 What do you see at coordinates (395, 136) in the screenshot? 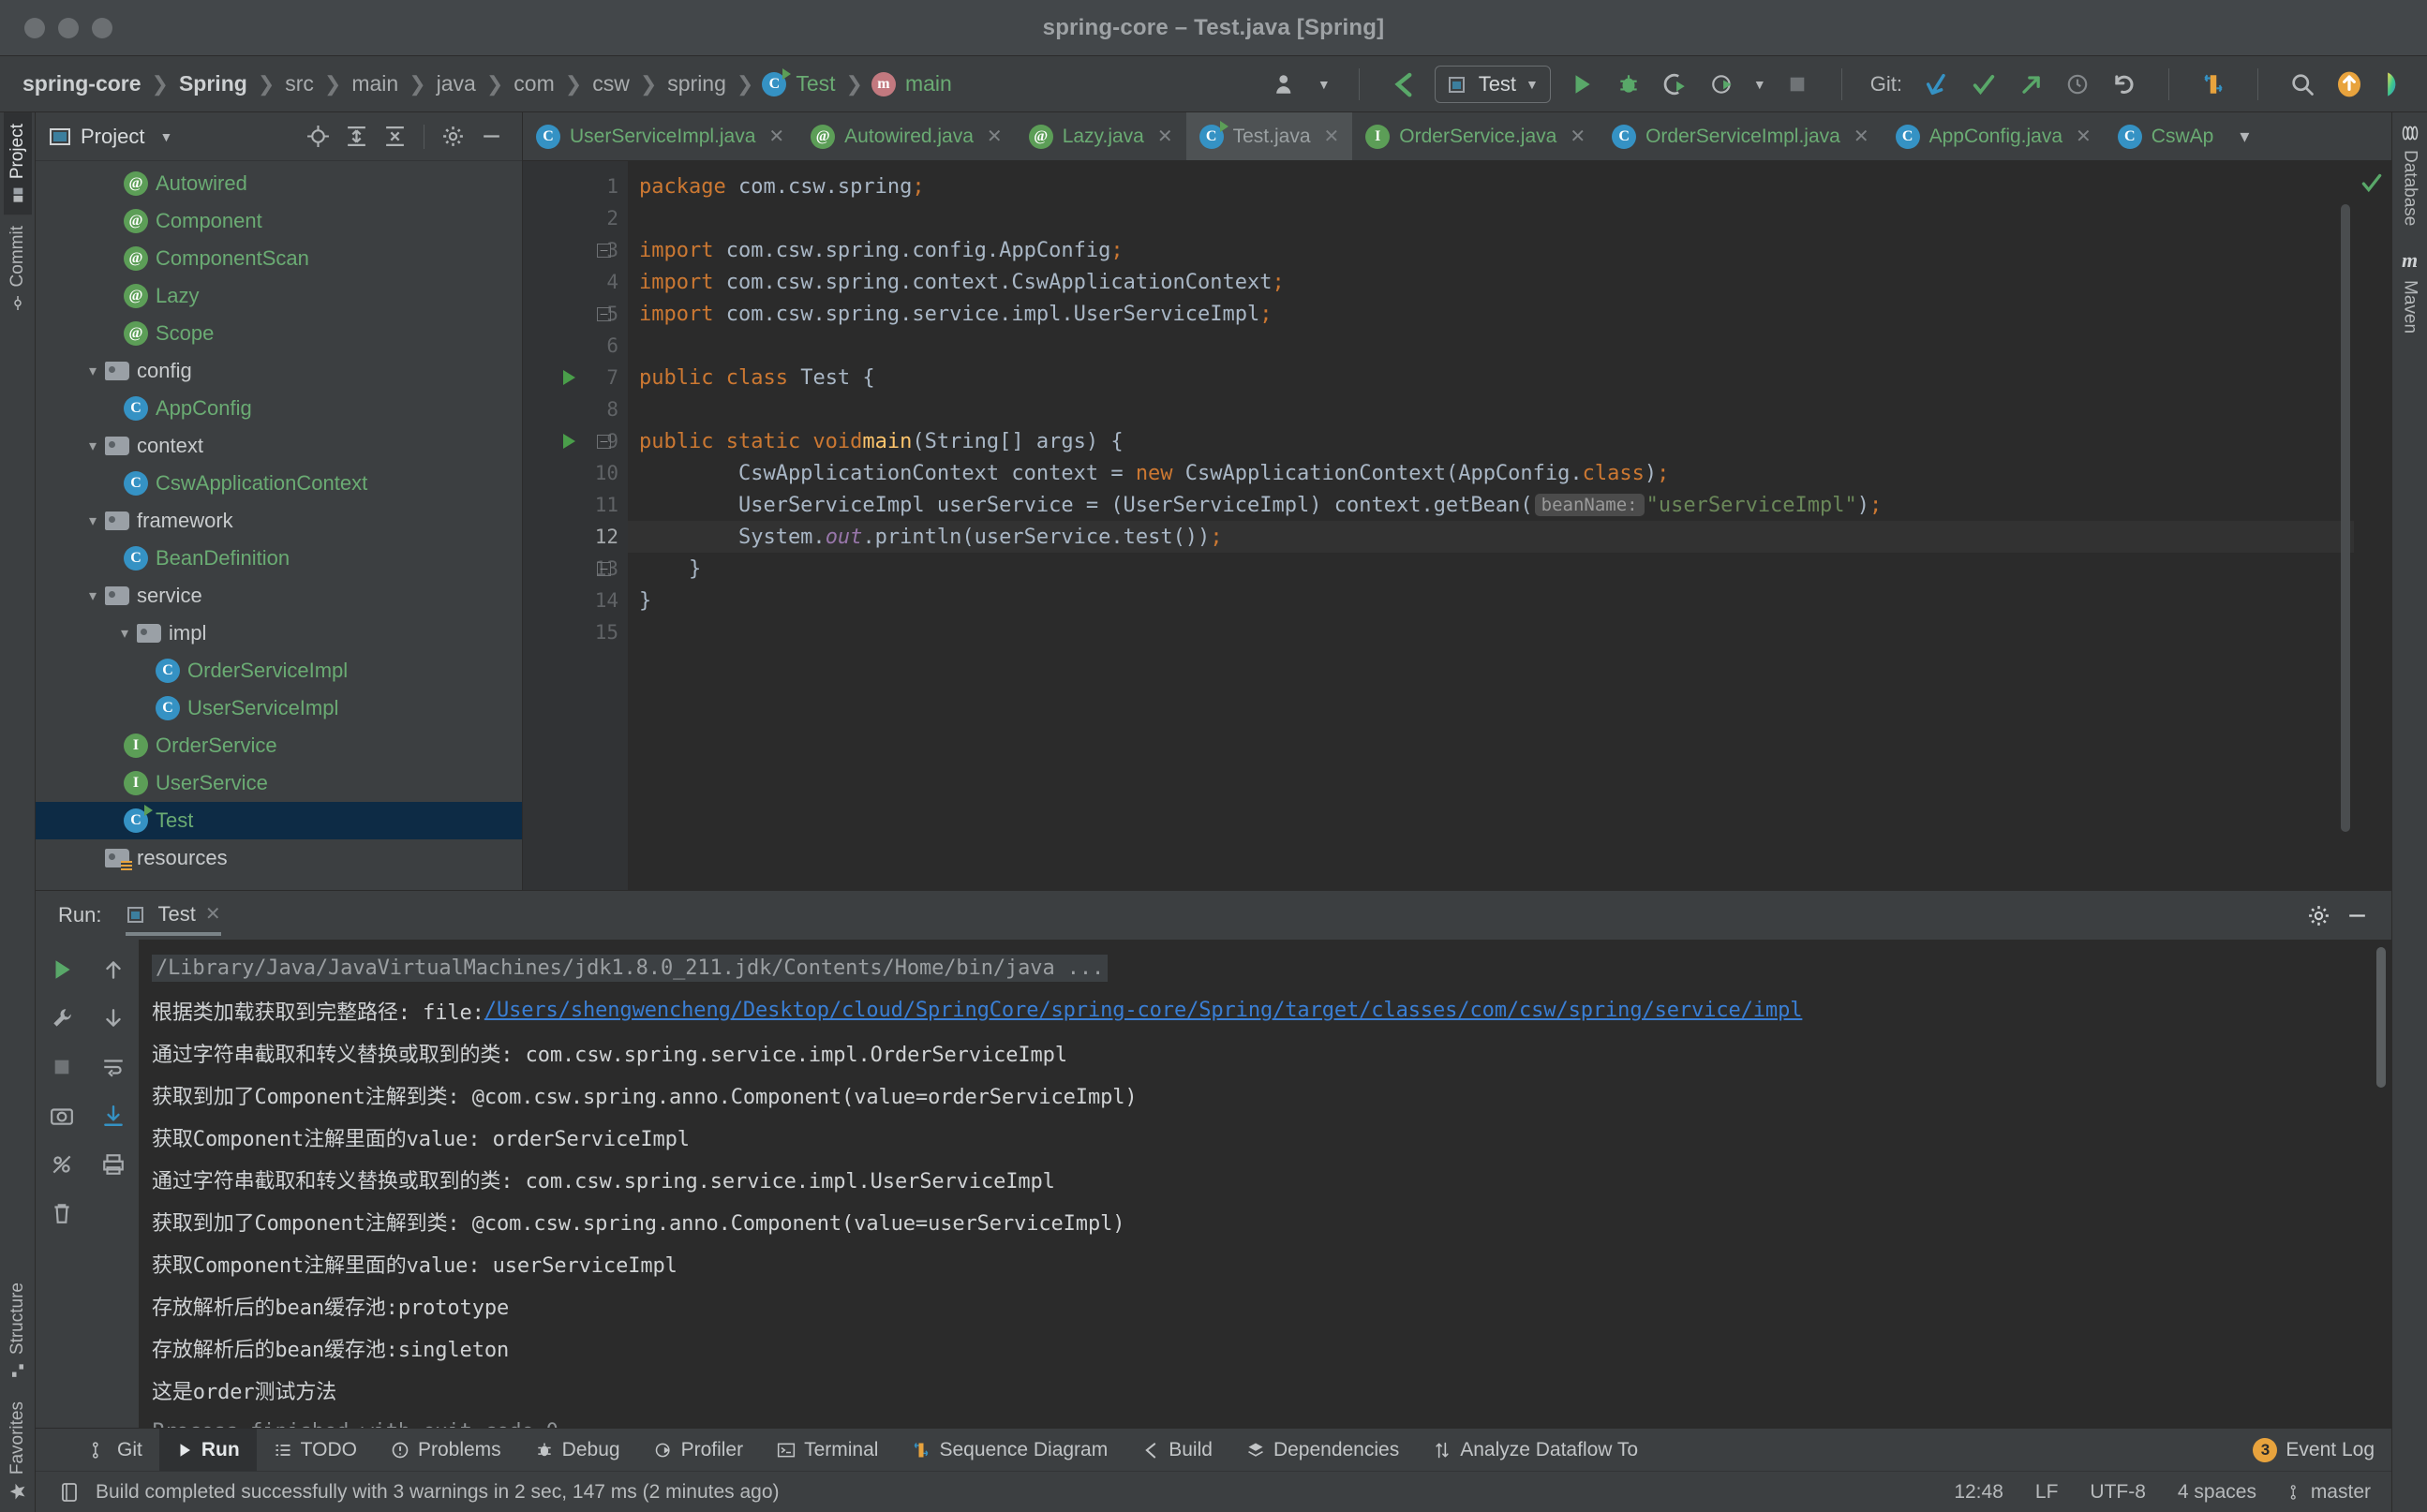
I see `collapse-all-icon` at bounding box center [395, 136].